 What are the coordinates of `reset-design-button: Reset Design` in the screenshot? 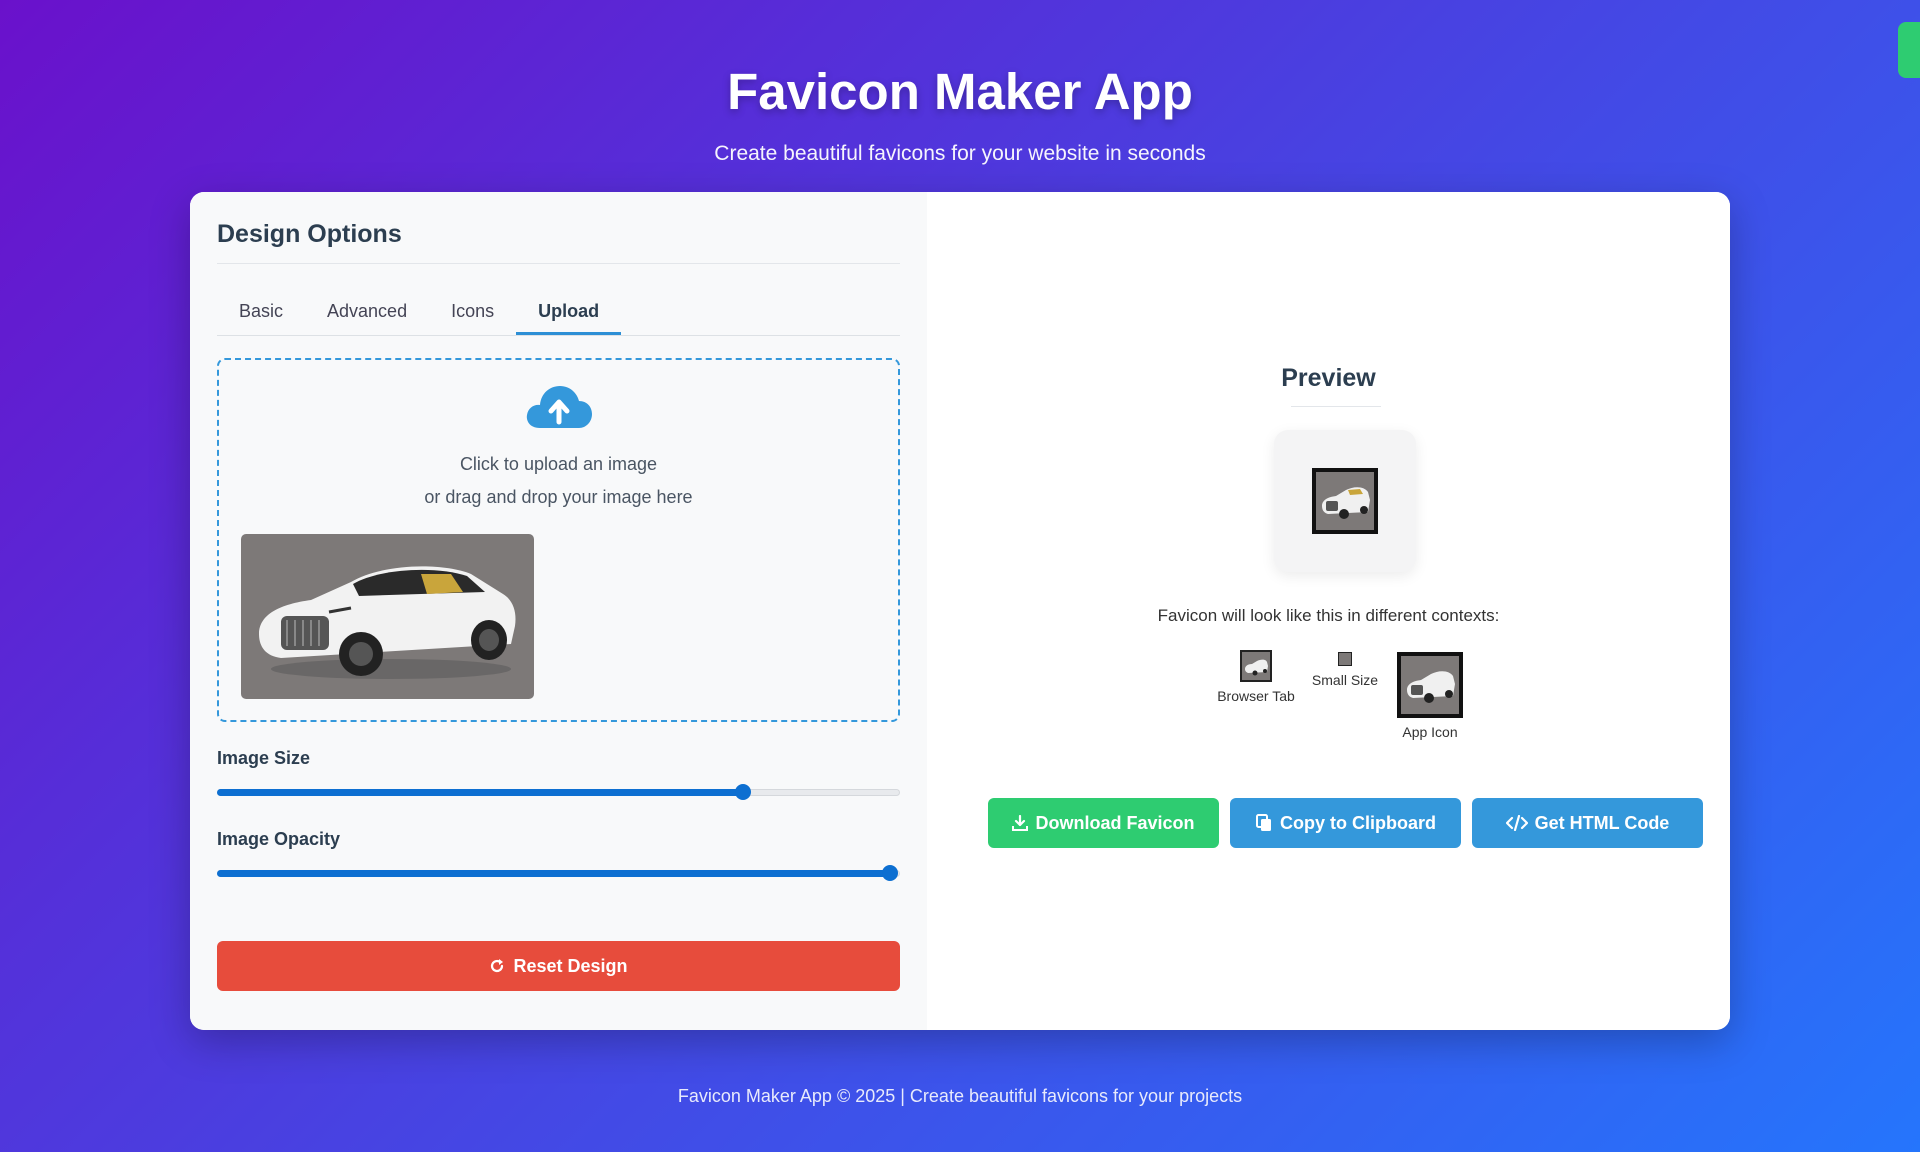 It's located at (558, 966).